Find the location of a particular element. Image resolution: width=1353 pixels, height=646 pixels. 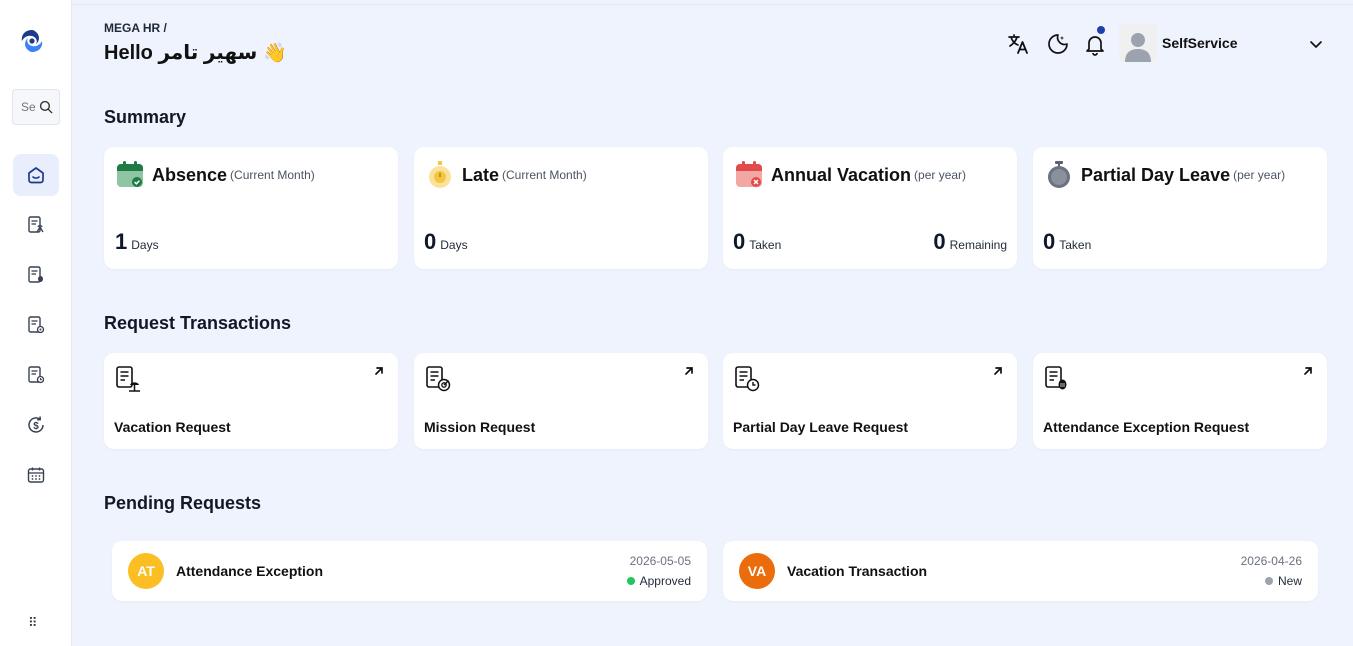

vacation-request-card: Vacation Request is located at coordinates (251, 401).